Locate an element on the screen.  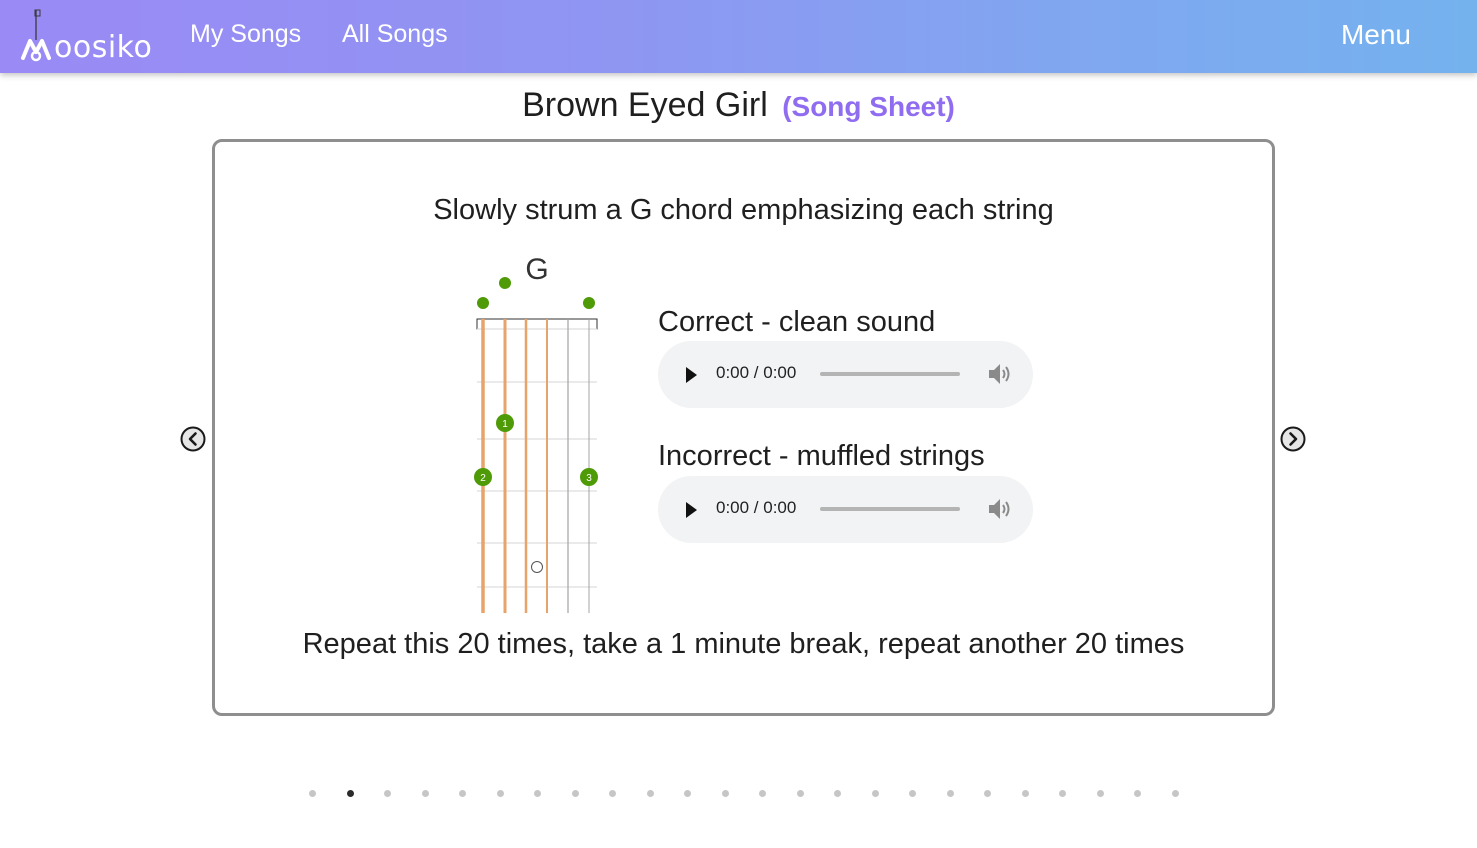
moosiko-logo: oosiko is located at coordinates (86, 36).